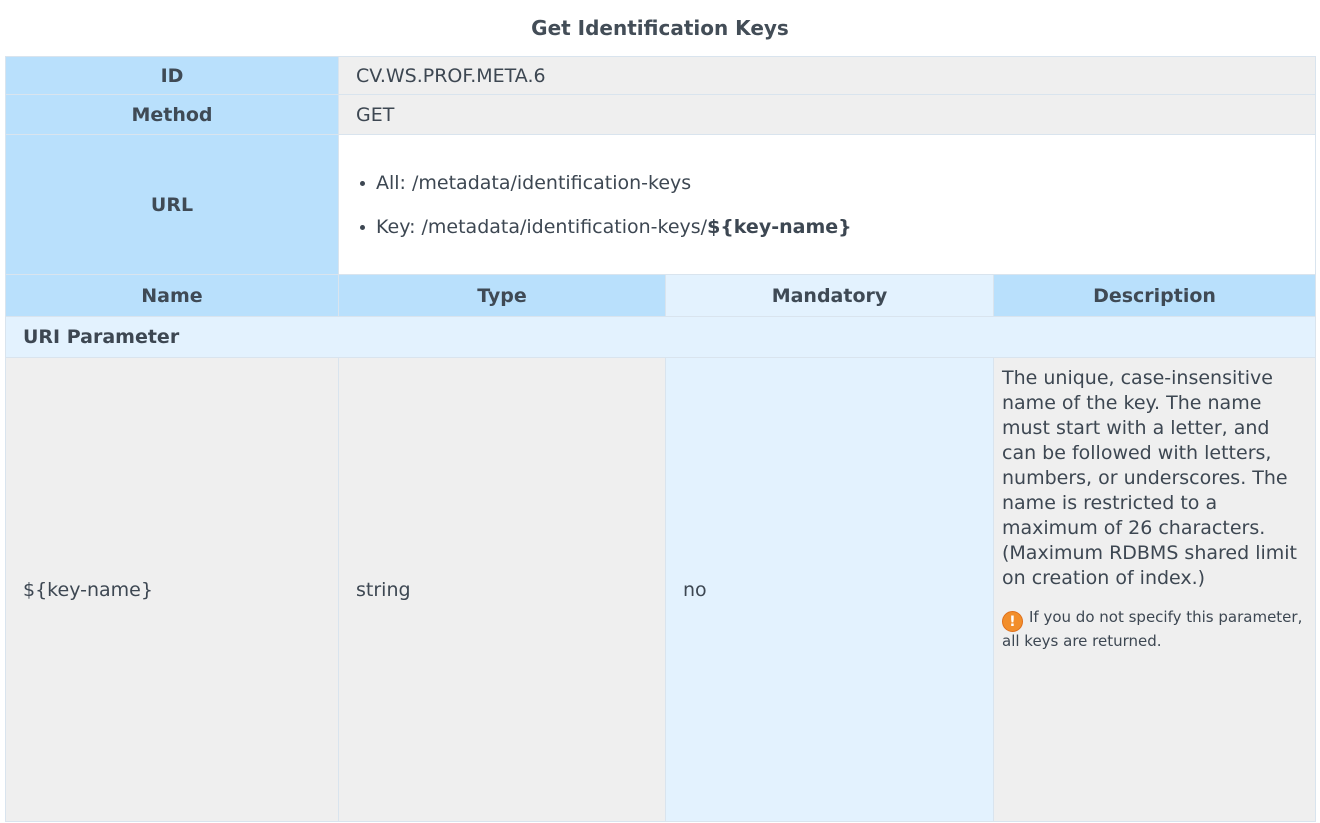 Image resolution: width=1320 pixels, height=823 pixels. I want to click on url-all-text: All: /metadata/identification-keys, so click(534, 182).